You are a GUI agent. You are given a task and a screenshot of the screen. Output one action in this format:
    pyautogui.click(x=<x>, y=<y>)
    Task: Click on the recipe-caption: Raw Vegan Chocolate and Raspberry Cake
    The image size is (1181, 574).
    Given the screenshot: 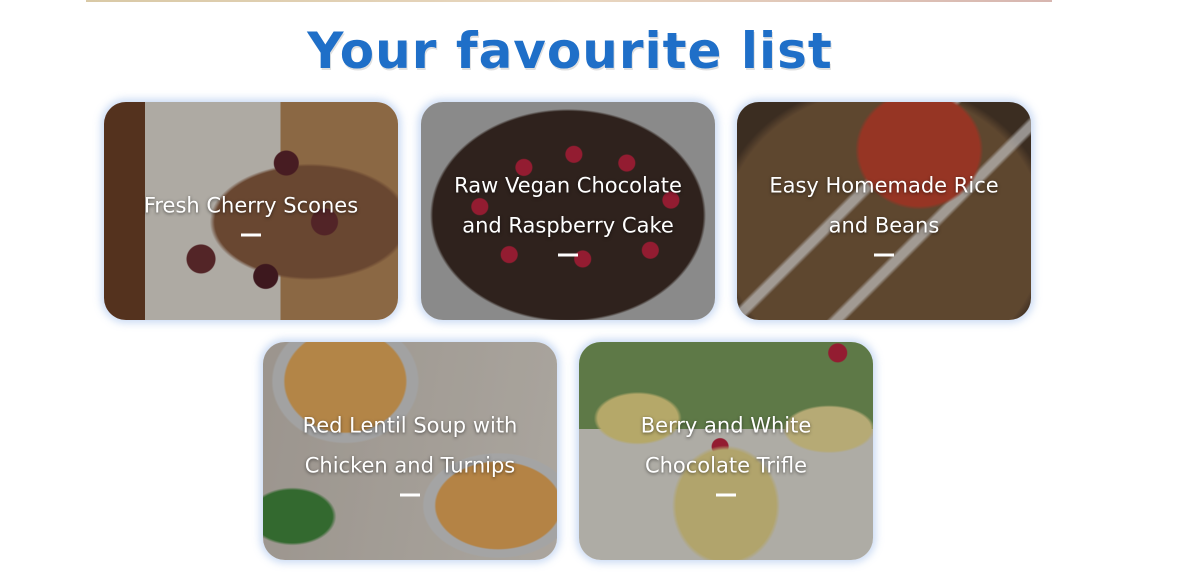 What is the action you would take?
    pyautogui.click(x=568, y=211)
    